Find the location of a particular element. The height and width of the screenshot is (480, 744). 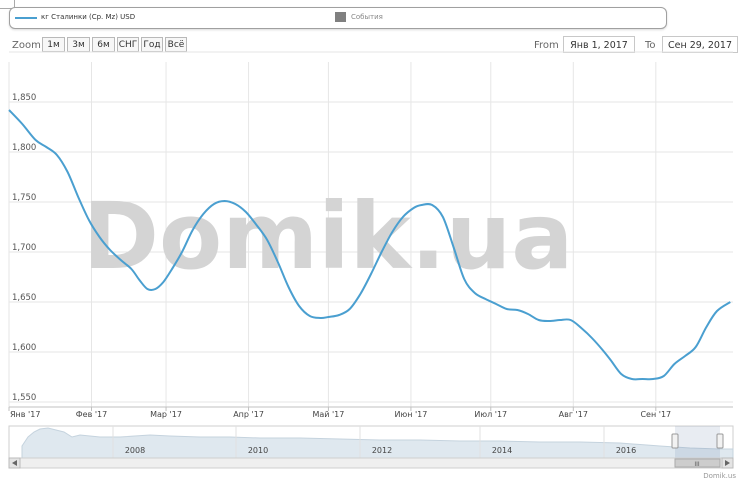

y-tick-label: 1,550 is located at coordinates (24, 398).